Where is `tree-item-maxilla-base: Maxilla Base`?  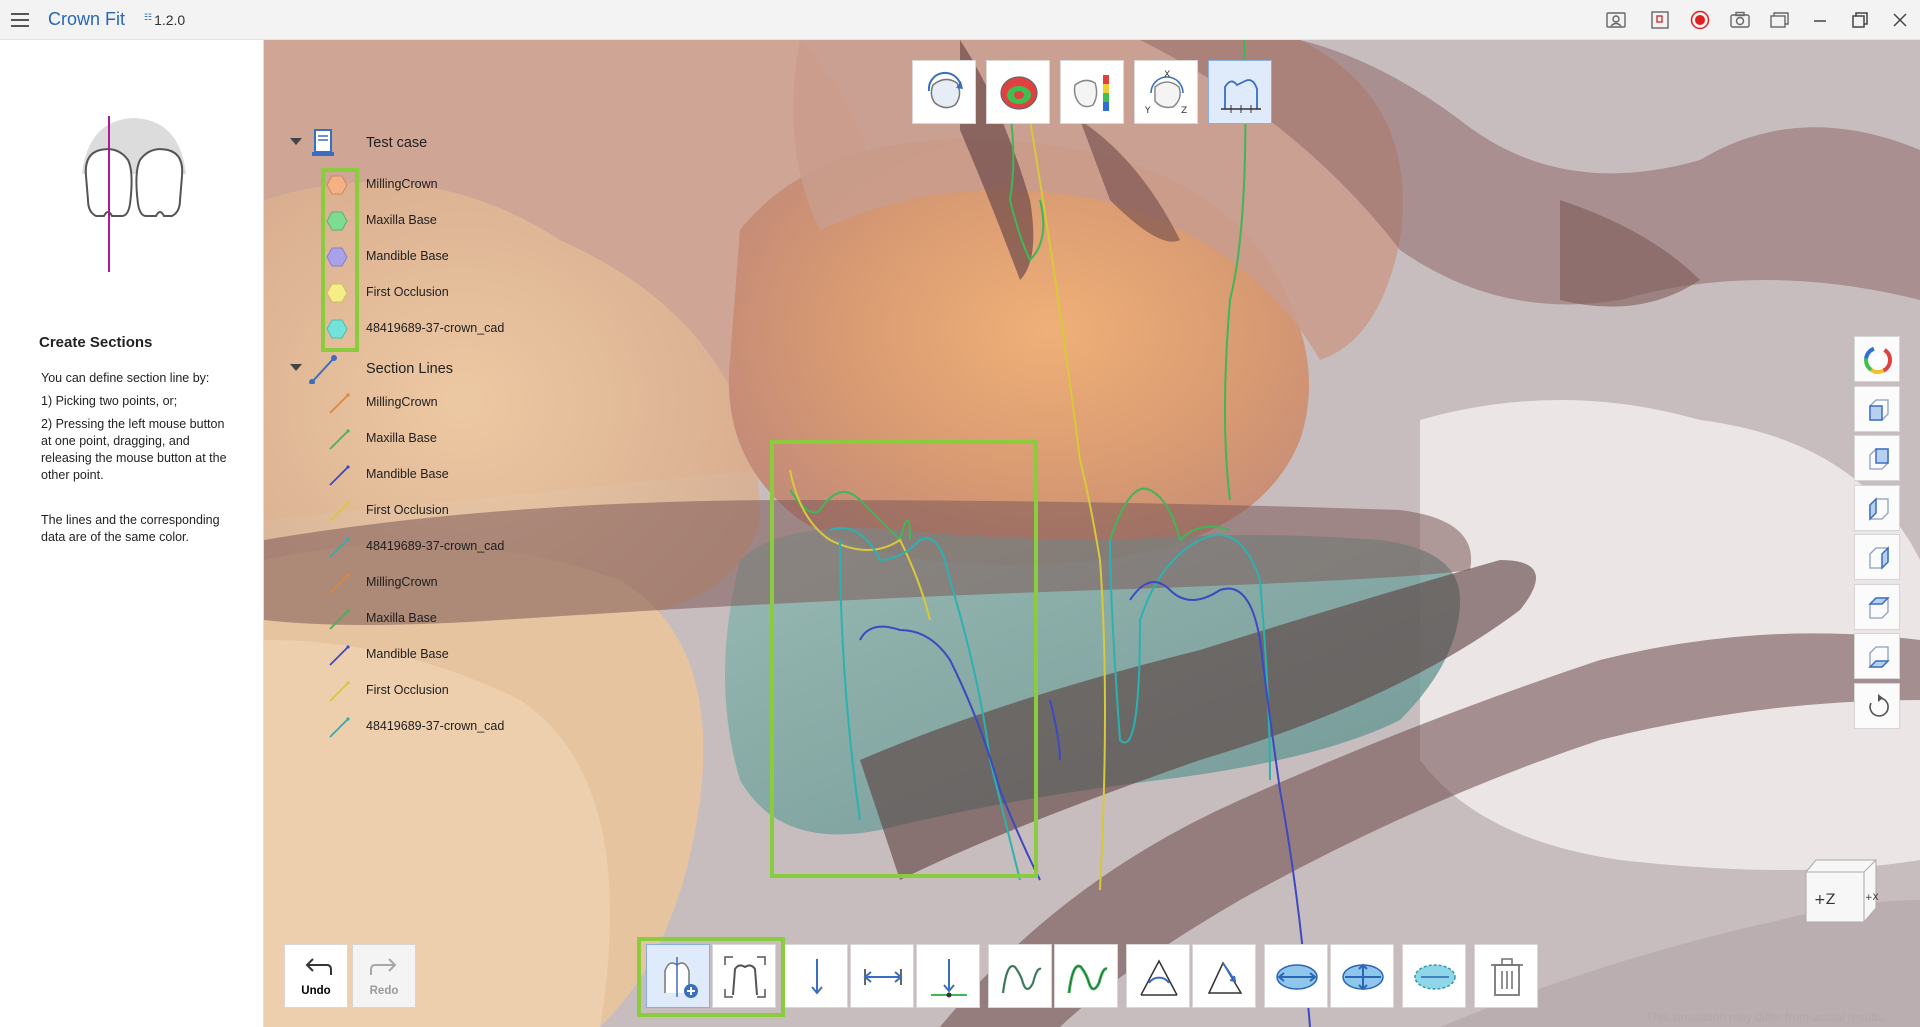
tree-item-maxilla-base: Maxilla Base is located at coordinates (441, 221).